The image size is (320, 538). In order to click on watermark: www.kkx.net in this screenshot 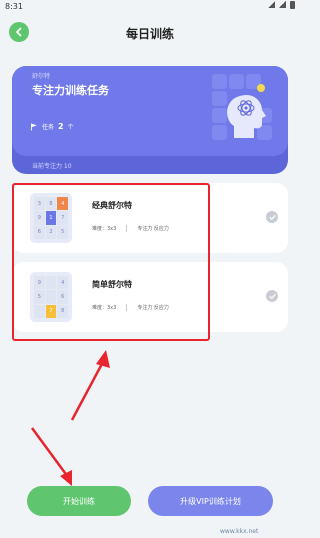, I will do `click(239, 531)`.